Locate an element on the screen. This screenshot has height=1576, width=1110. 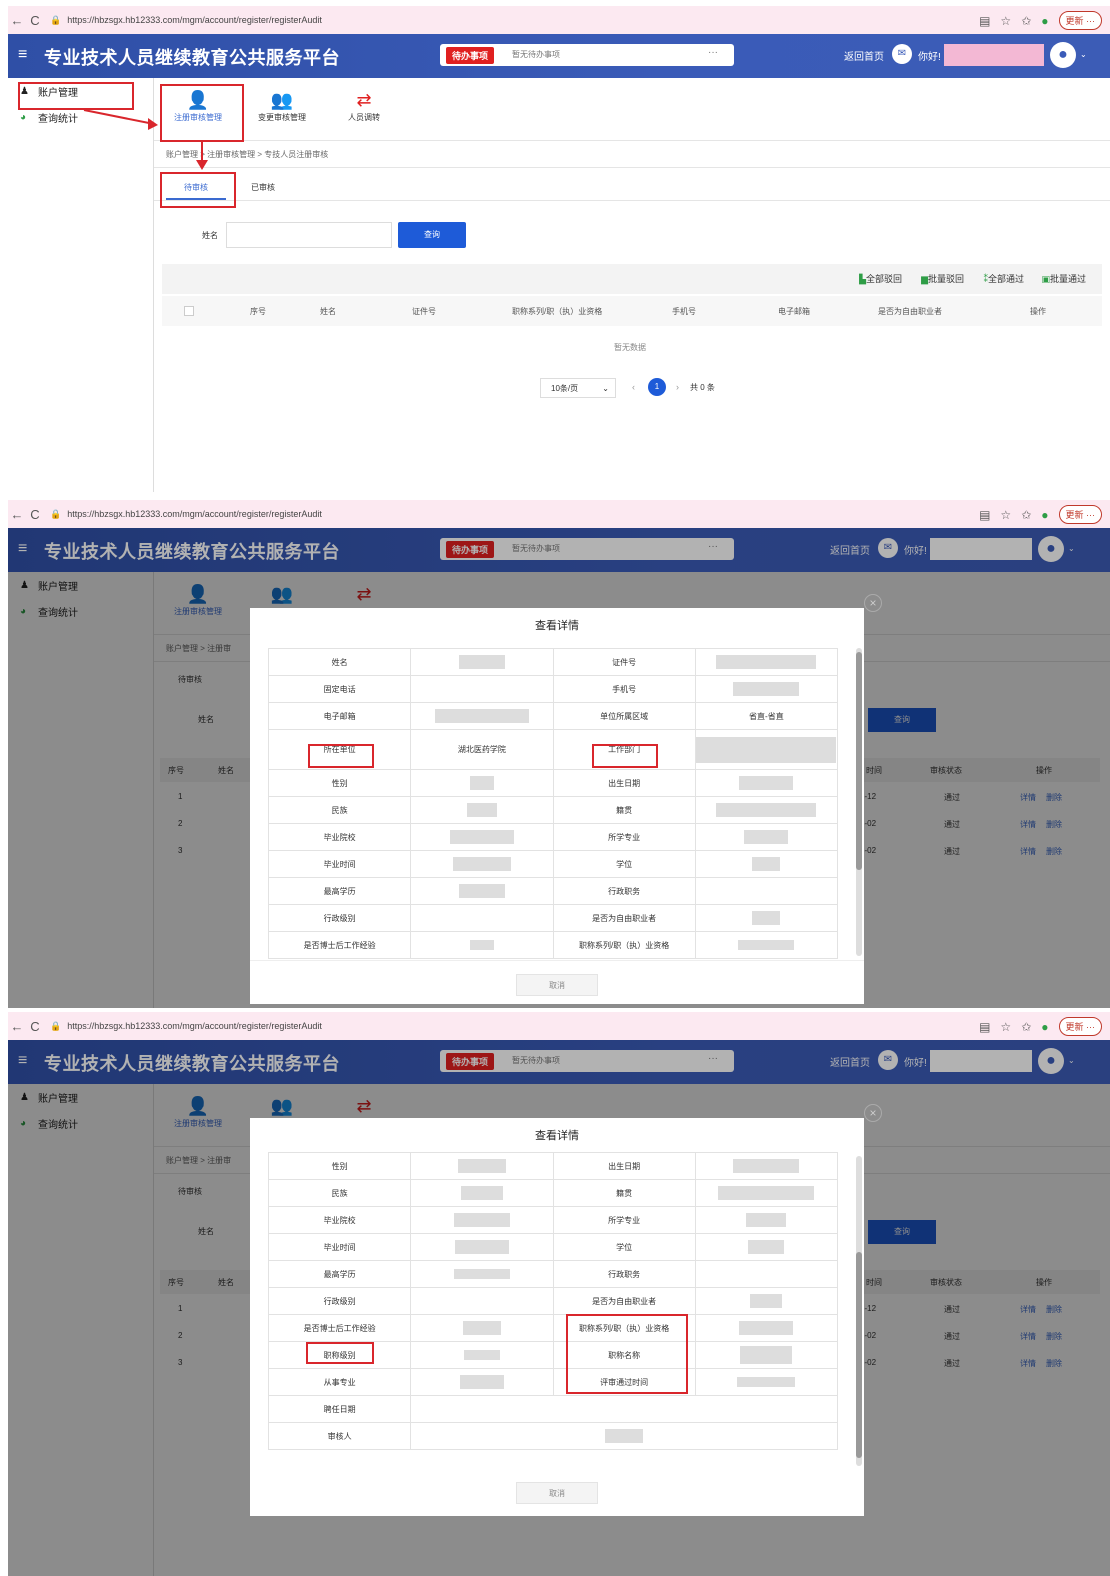
col-seq: 序号 is located at coordinates (258, 311).